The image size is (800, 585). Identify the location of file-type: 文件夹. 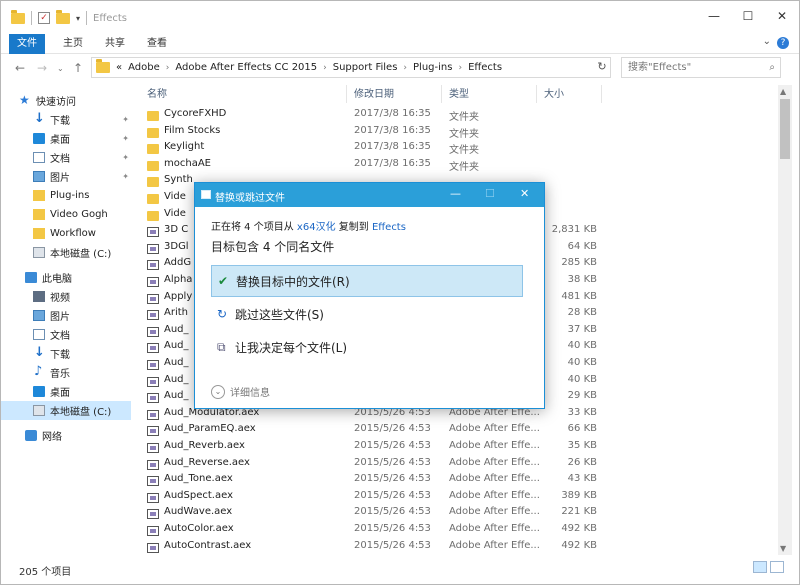
(464, 151).